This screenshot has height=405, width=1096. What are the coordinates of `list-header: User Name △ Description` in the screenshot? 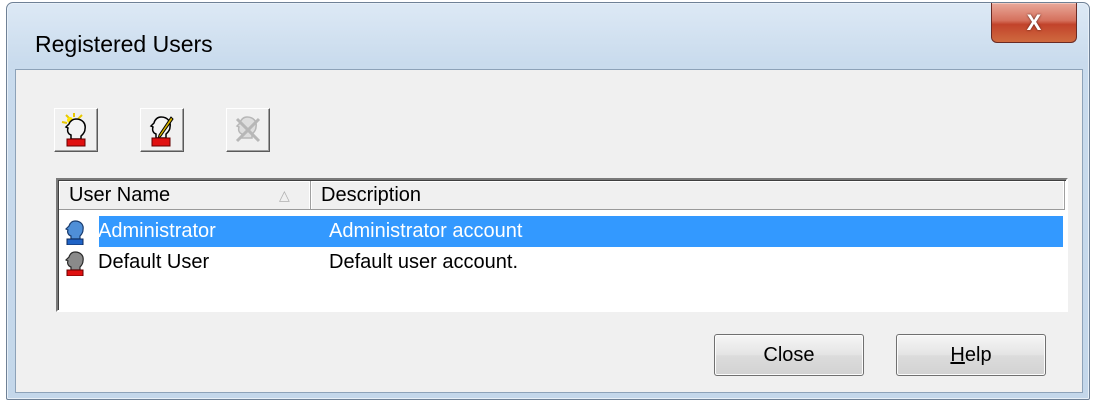 It's located at (562, 195).